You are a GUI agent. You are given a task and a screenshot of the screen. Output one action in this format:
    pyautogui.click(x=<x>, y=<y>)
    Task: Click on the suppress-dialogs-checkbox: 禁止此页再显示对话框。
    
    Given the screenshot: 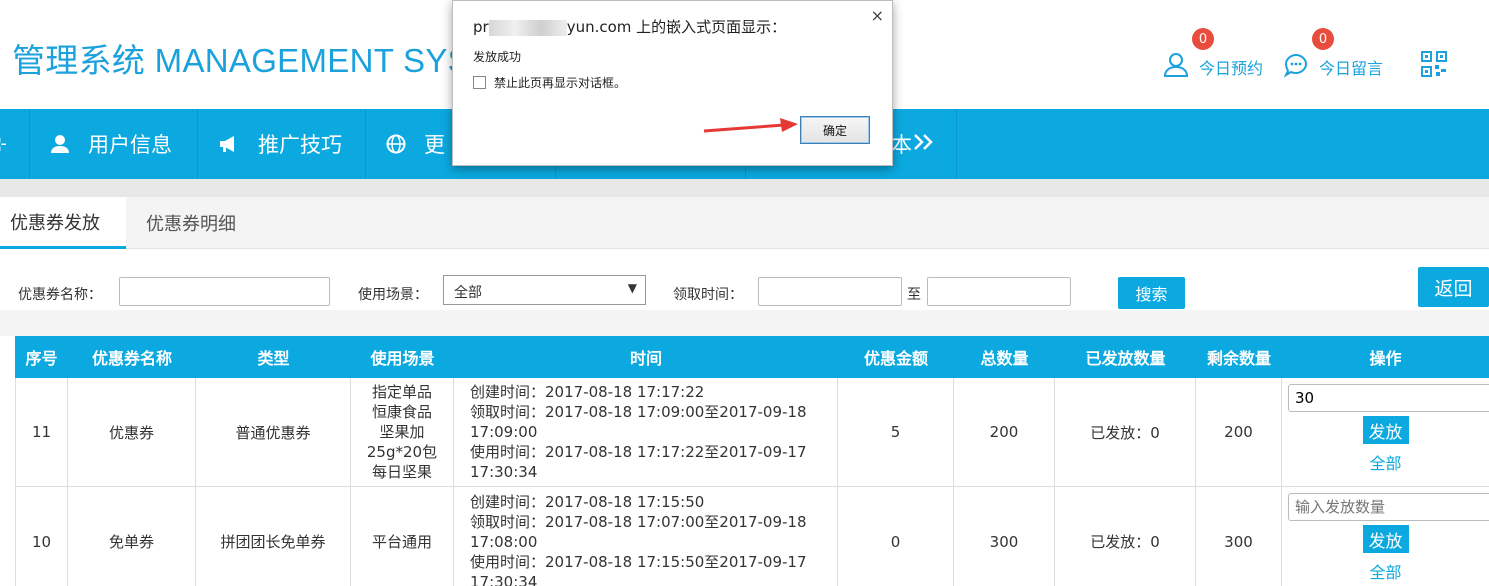 What is the action you would take?
    pyautogui.click(x=549, y=82)
    